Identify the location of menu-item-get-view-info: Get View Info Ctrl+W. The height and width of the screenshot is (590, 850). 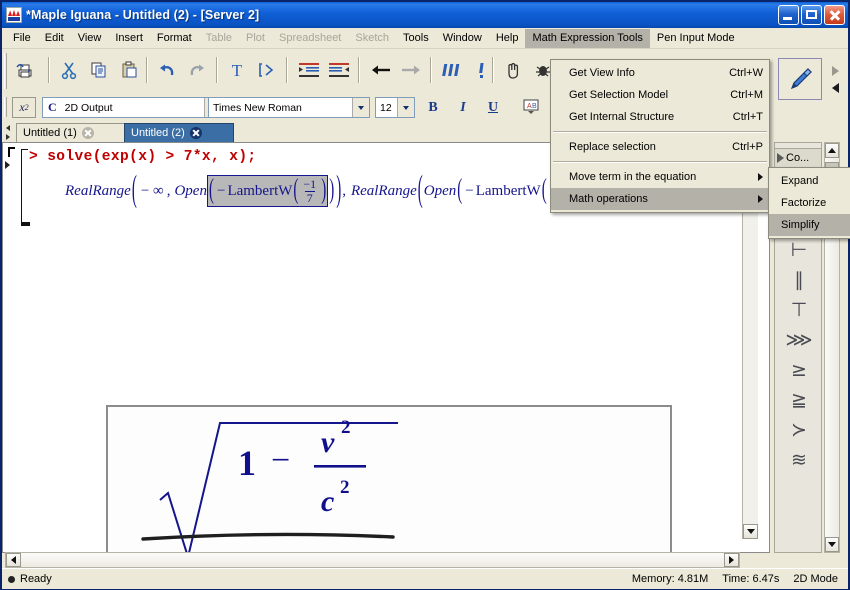
(660, 73).